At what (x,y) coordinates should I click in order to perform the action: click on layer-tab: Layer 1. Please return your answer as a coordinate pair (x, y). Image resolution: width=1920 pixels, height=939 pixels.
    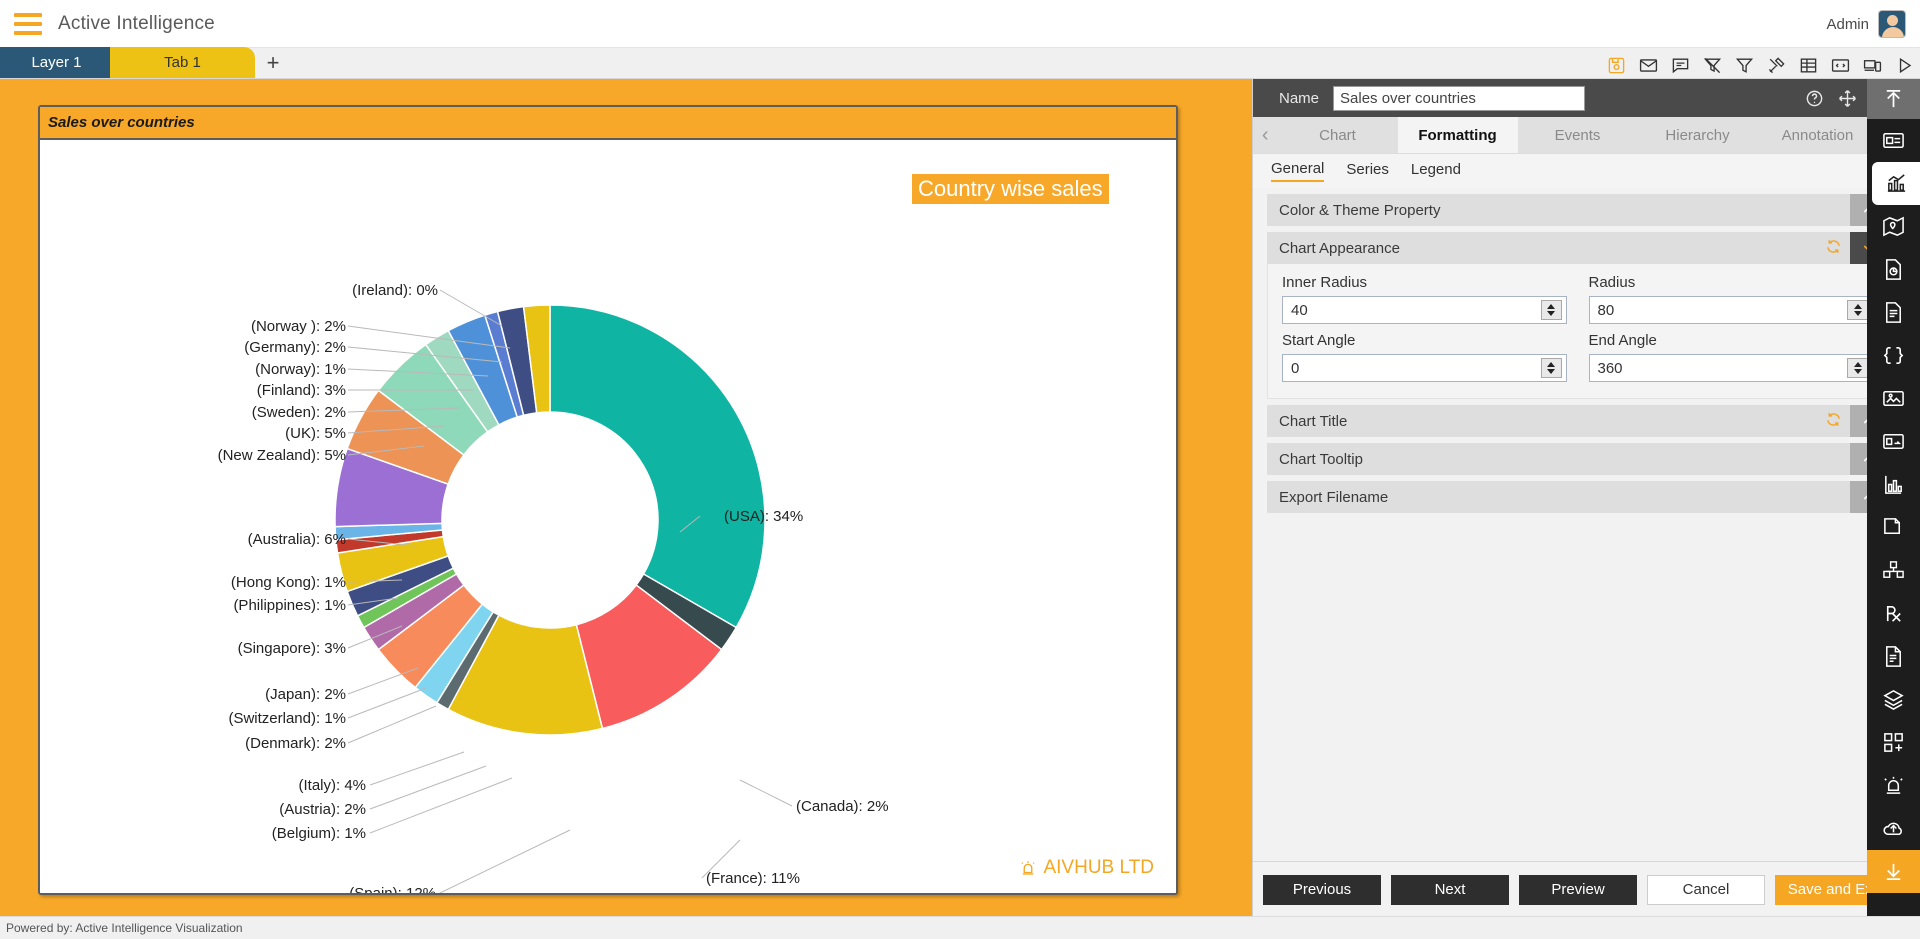
    Looking at the image, I should click on (56, 62).